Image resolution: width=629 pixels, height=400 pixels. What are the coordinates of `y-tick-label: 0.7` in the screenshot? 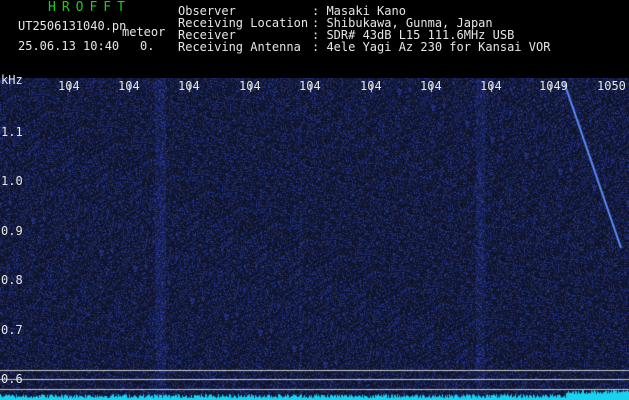 It's located at (12, 330).